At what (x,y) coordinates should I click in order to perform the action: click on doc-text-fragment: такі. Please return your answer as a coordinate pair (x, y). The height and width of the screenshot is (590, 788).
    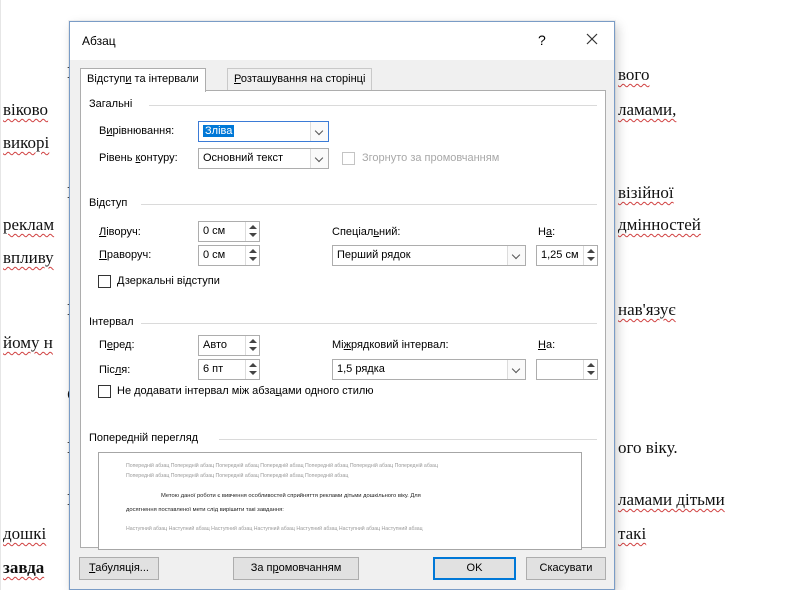
    Looking at the image, I should click on (632, 533).